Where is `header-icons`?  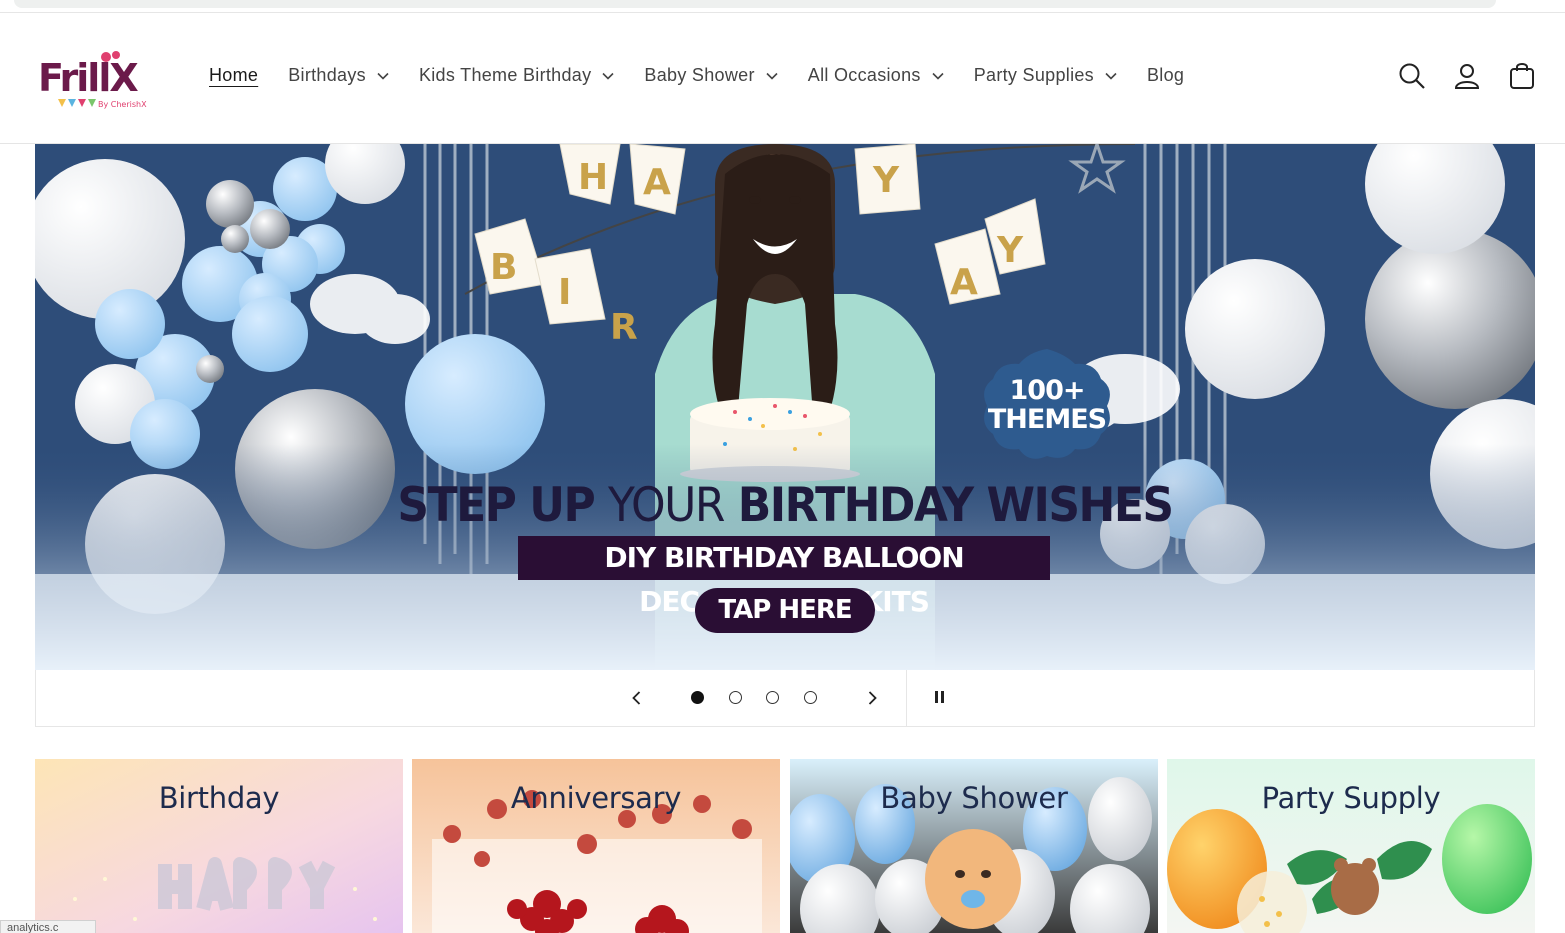
header-icons is located at coordinates (1454, 76).